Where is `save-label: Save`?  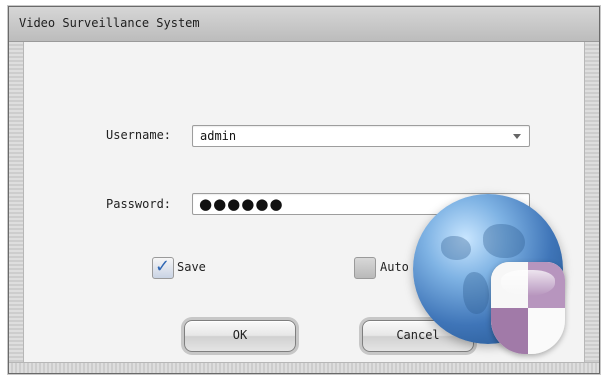 save-label: Save is located at coordinates (191, 267).